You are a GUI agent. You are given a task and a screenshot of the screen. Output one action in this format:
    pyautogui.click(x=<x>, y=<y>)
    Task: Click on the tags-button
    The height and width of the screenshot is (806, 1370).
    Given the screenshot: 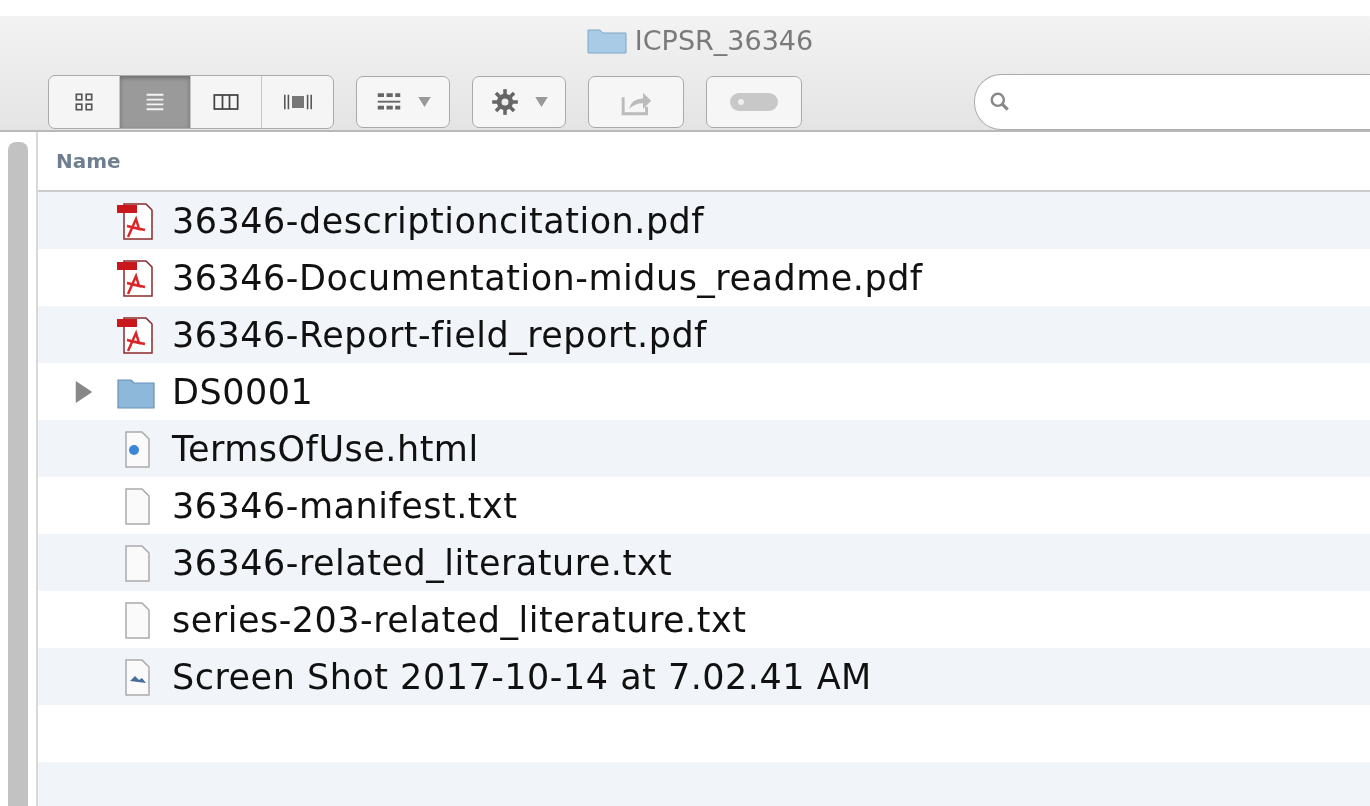 What is the action you would take?
    pyautogui.click(x=754, y=102)
    